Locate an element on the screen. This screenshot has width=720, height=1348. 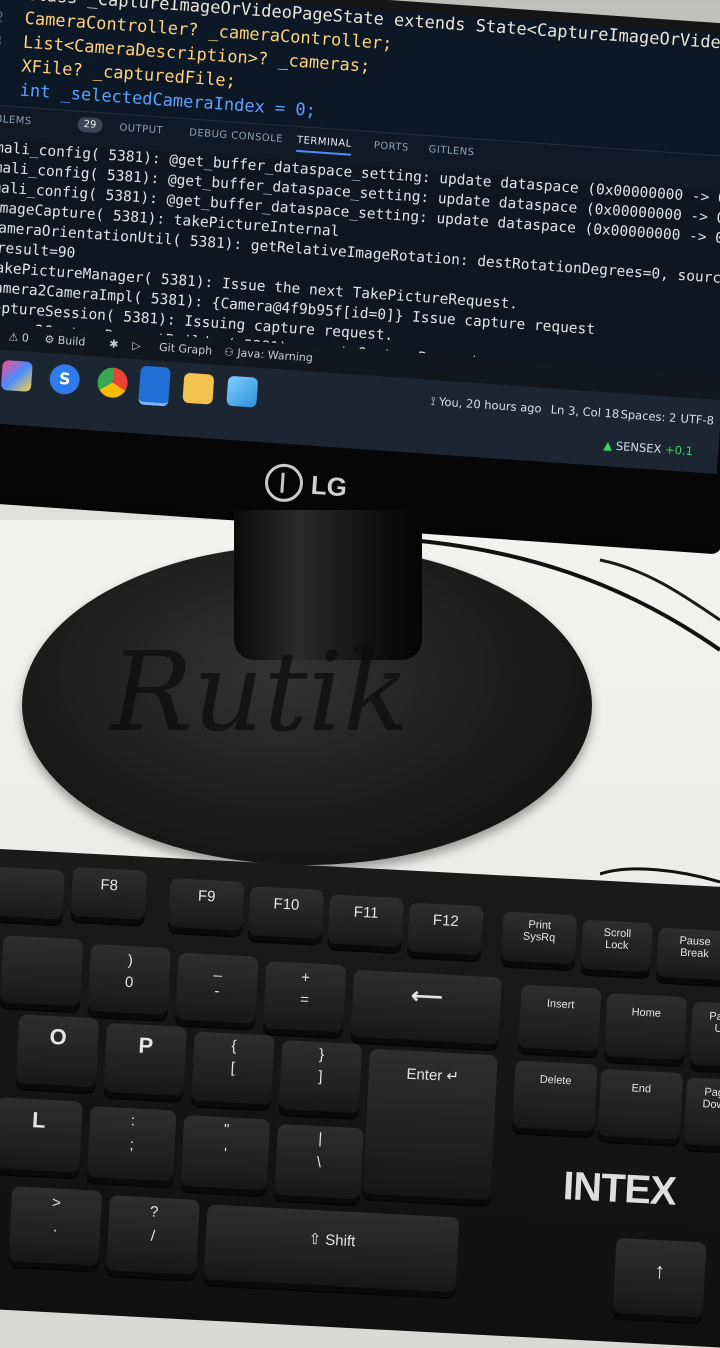
line-number: 22 is located at coordinates (2, 18).